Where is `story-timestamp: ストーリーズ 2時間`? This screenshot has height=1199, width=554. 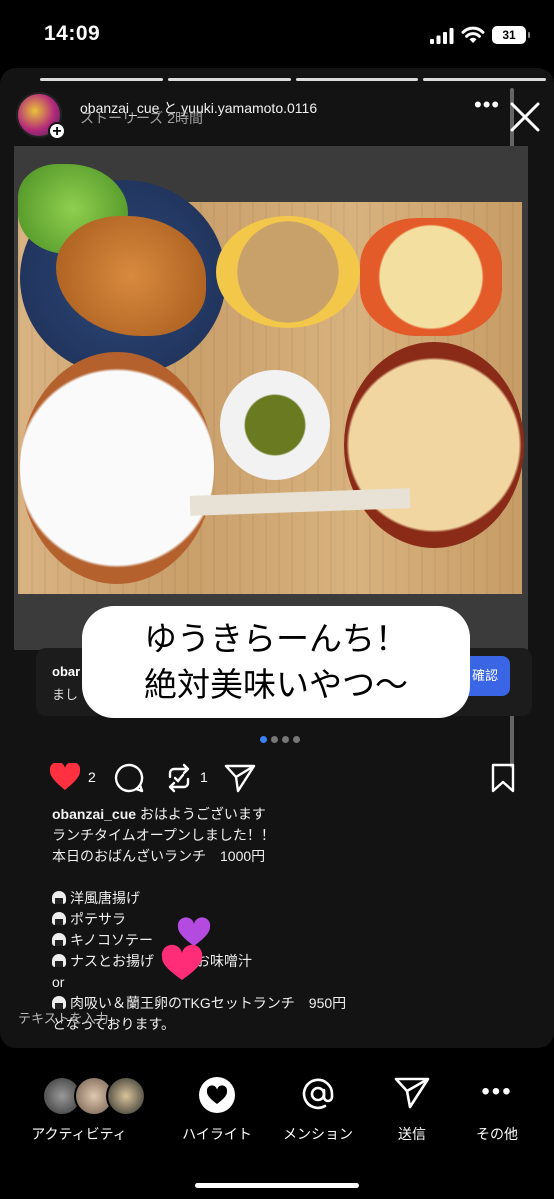 story-timestamp: ストーリーズ 2時間 is located at coordinates (141, 118).